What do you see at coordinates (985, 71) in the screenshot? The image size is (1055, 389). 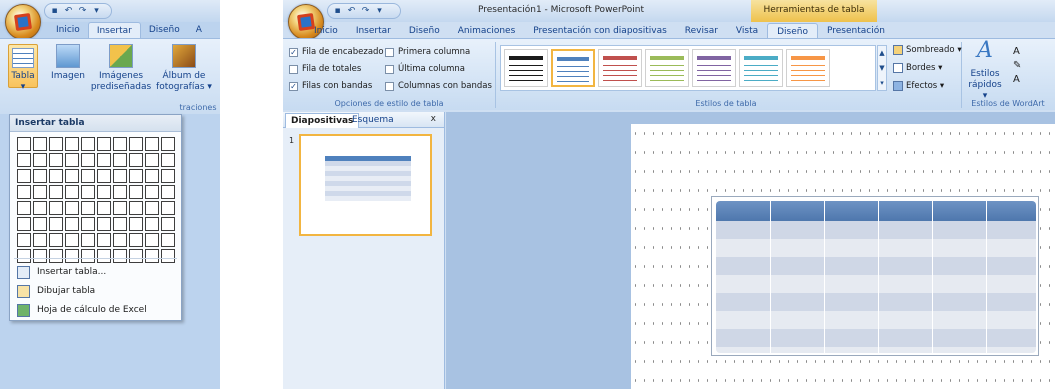 I see `quick-styles-button: A Estilos rápidos ▾` at bounding box center [985, 71].